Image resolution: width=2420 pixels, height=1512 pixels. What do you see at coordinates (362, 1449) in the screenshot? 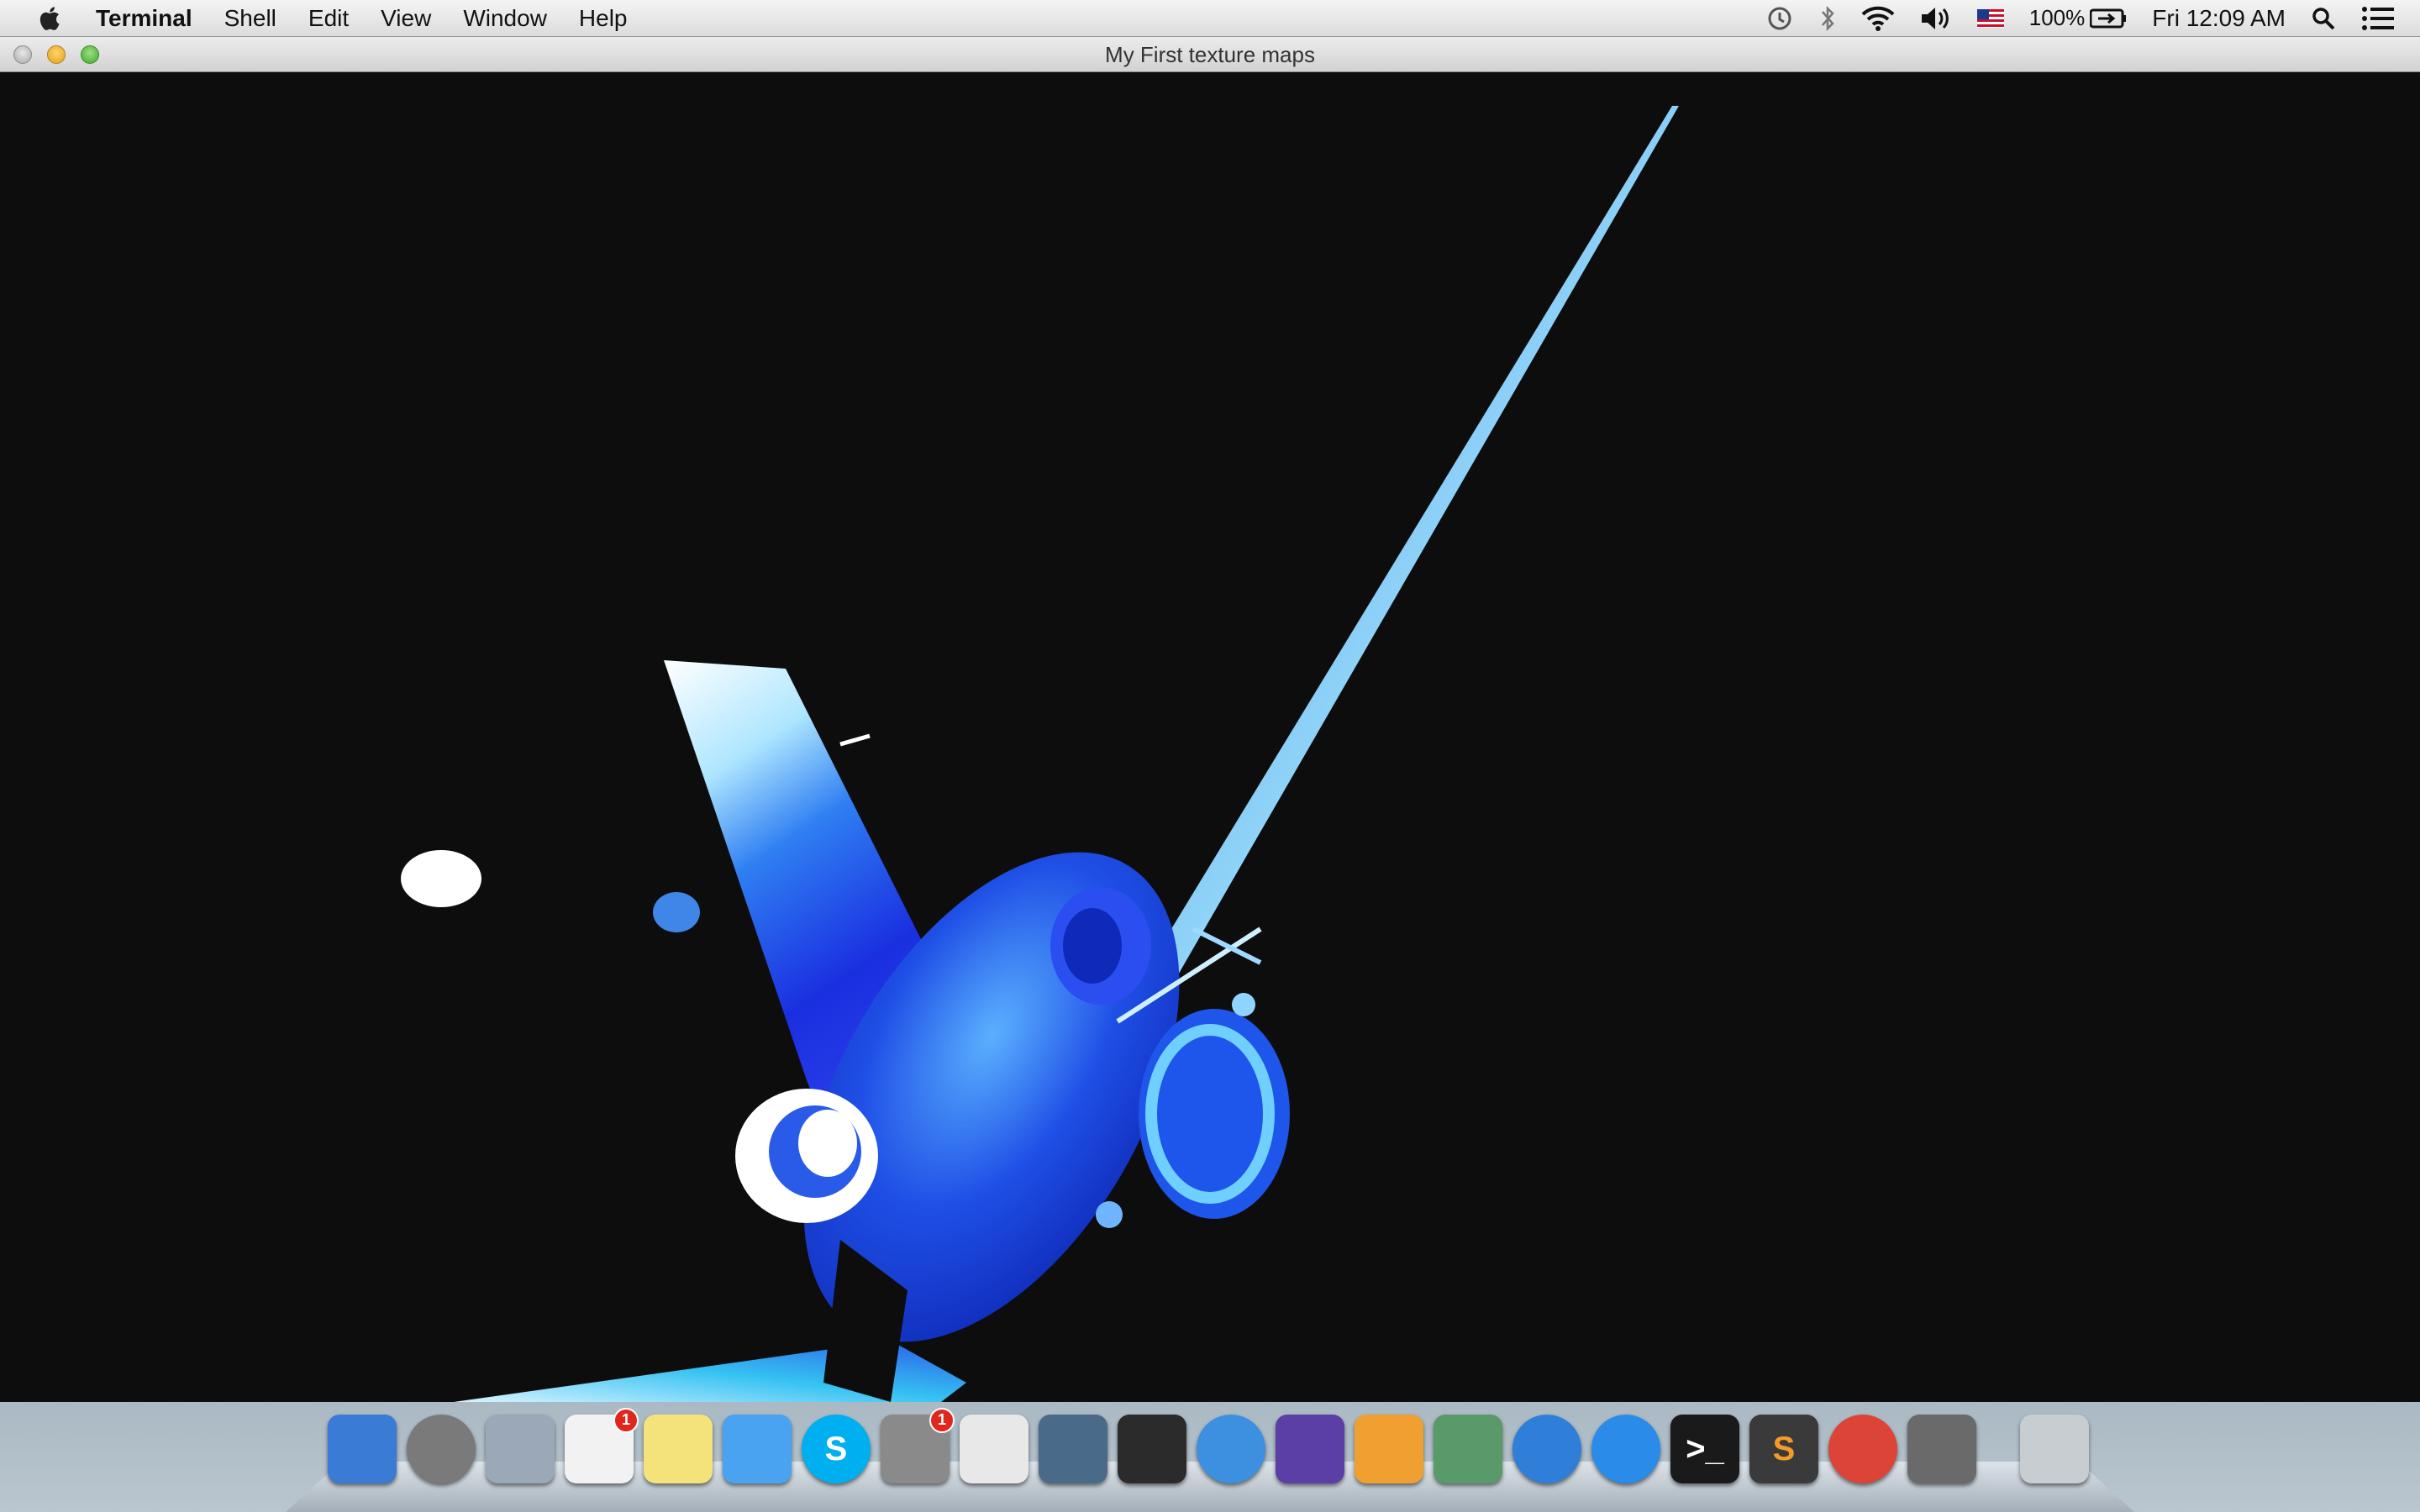
I see `finder-icon` at bounding box center [362, 1449].